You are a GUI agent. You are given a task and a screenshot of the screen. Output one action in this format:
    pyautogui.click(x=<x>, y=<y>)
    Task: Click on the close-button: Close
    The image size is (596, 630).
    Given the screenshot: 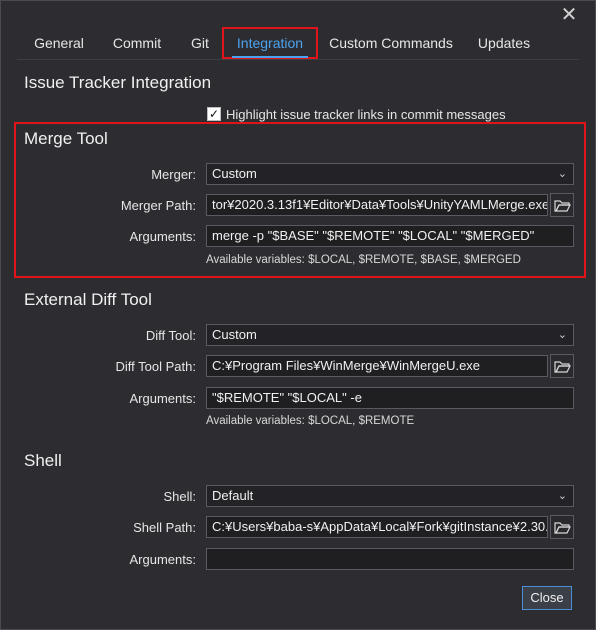 What is the action you would take?
    pyautogui.click(x=547, y=598)
    